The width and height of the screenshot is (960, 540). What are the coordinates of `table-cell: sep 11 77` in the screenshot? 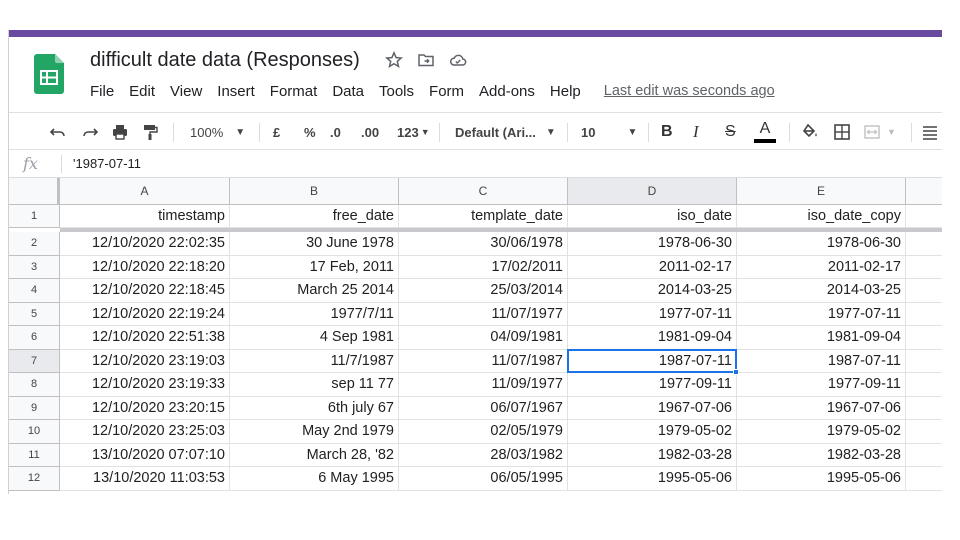 It's located at (314, 385).